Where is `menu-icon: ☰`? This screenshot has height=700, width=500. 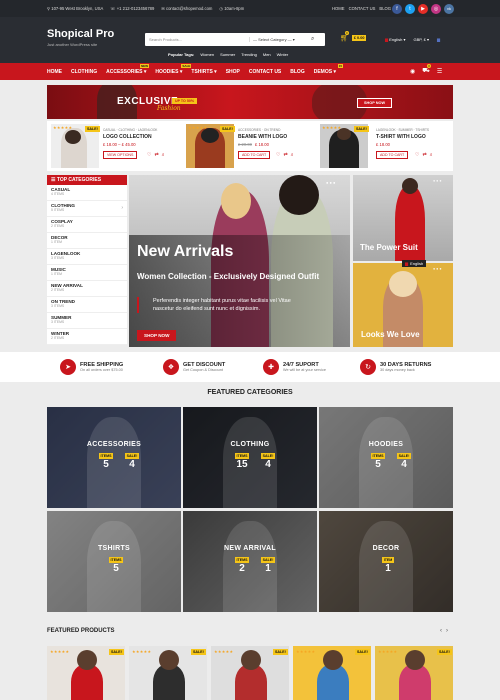 menu-icon: ☰ is located at coordinates (439, 71).